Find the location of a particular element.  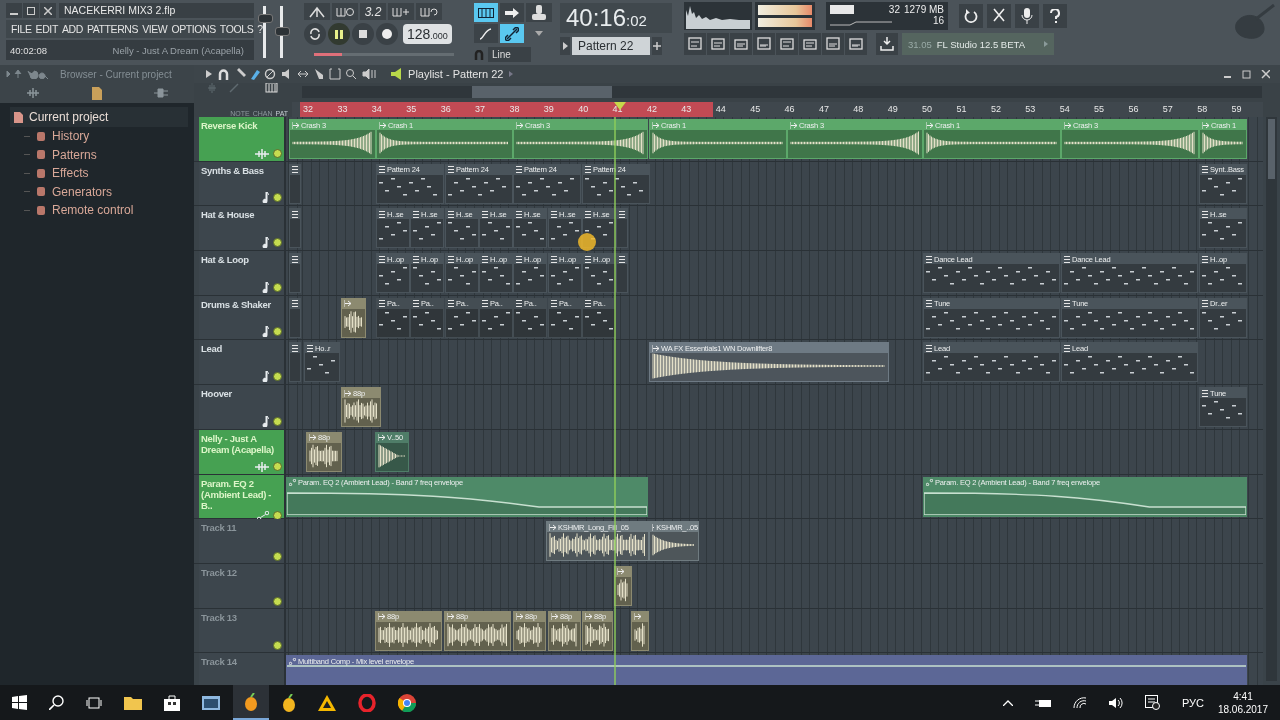

hint-text: Nelly - Just A Dream (Acapella) is located at coordinates (178, 50).